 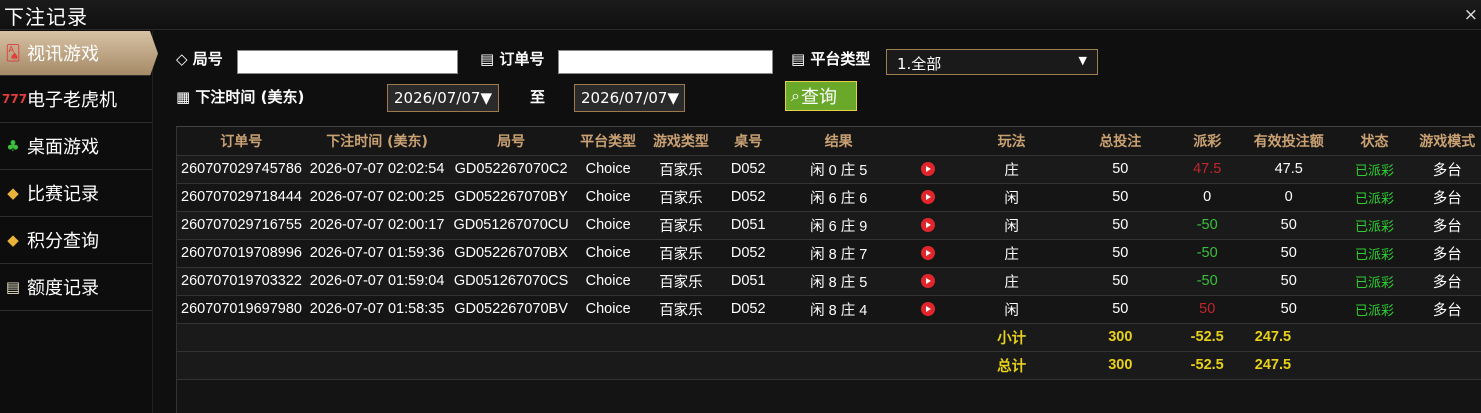 I want to click on title-bar: 下注记录 ×, so click(x=740, y=15).